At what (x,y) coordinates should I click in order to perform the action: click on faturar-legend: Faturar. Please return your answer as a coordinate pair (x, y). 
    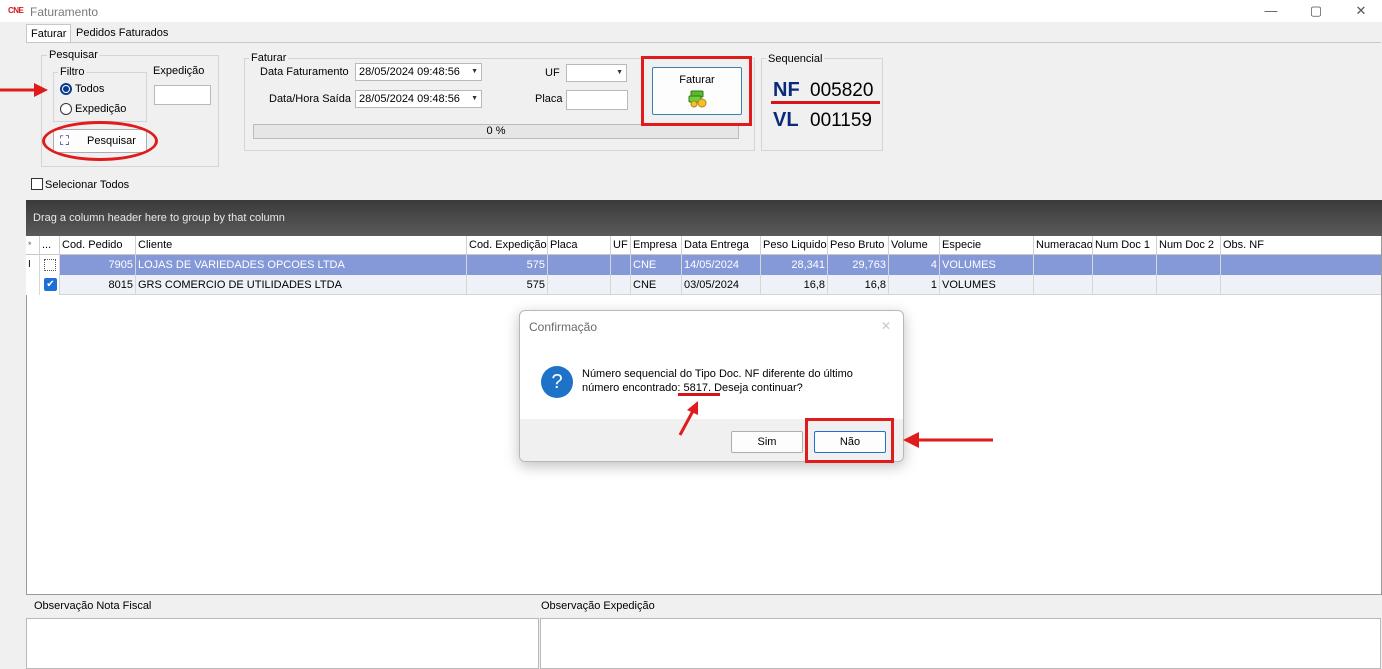
    Looking at the image, I should click on (269, 58).